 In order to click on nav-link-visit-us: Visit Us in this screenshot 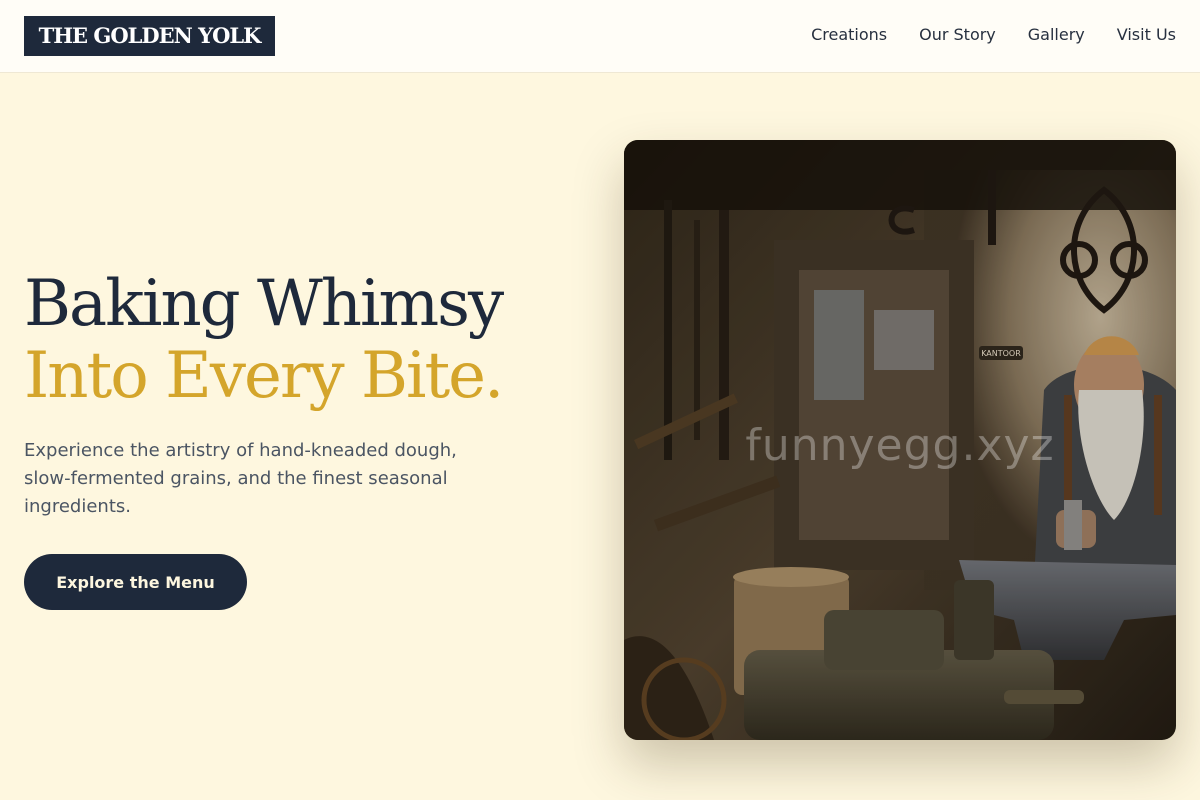, I will do `click(1146, 34)`.